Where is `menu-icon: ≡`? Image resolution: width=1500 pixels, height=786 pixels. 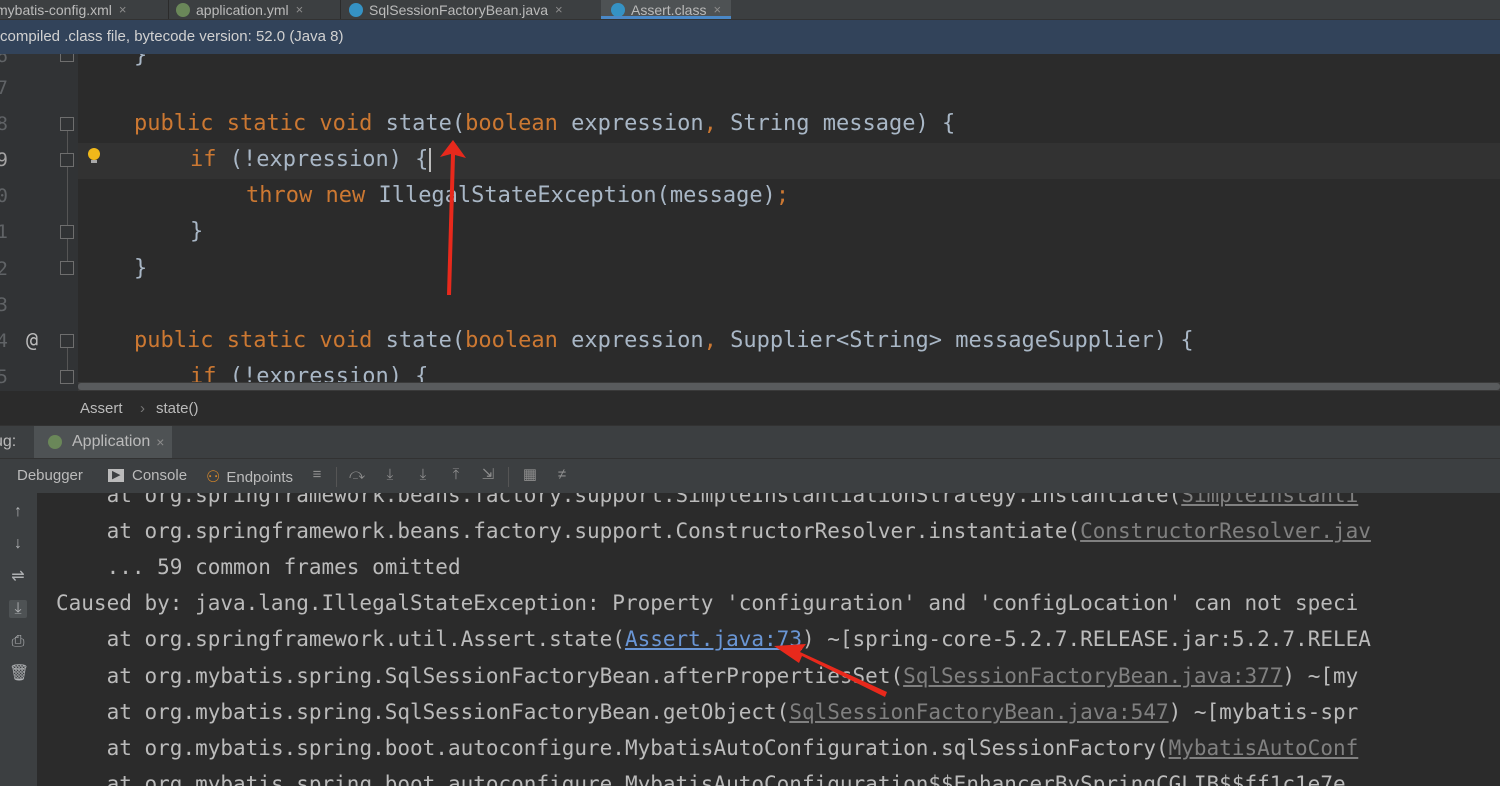
menu-icon: ≡ is located at coordinates (317, 475).